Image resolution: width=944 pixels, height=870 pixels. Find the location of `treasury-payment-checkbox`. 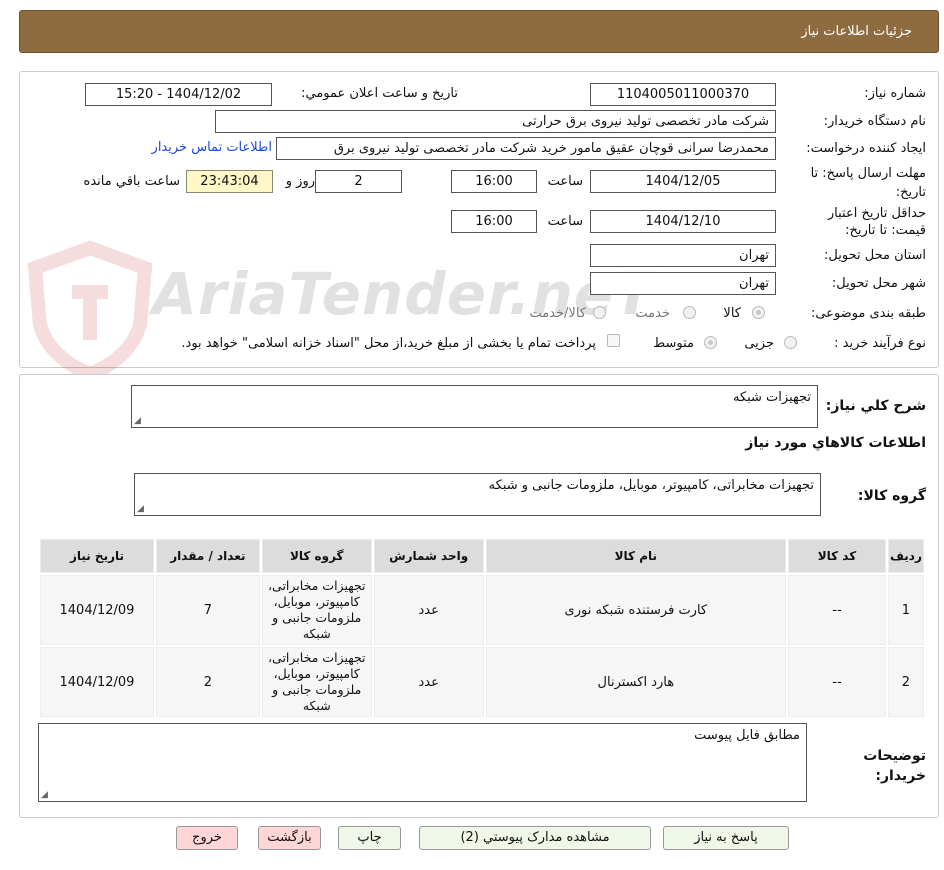

treasury-payment-checkbox is located at coordinates (613, 340).